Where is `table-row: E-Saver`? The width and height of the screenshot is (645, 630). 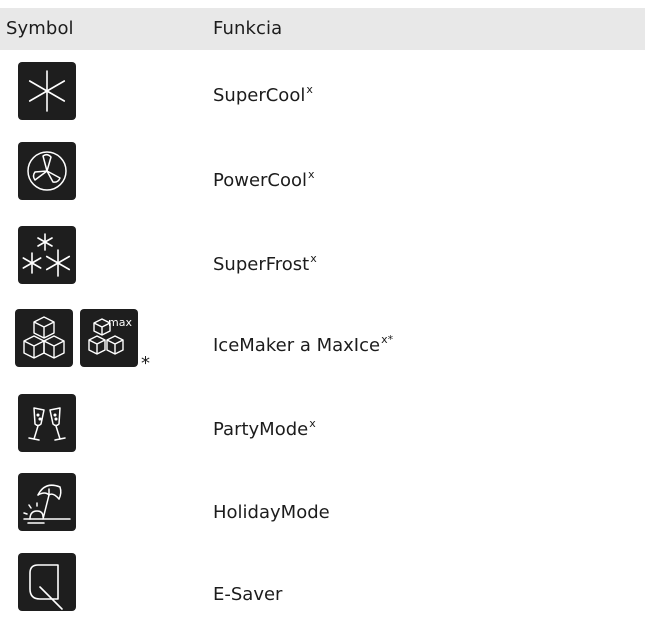 table-row: E-Saver is located at coordinates (322, 590).